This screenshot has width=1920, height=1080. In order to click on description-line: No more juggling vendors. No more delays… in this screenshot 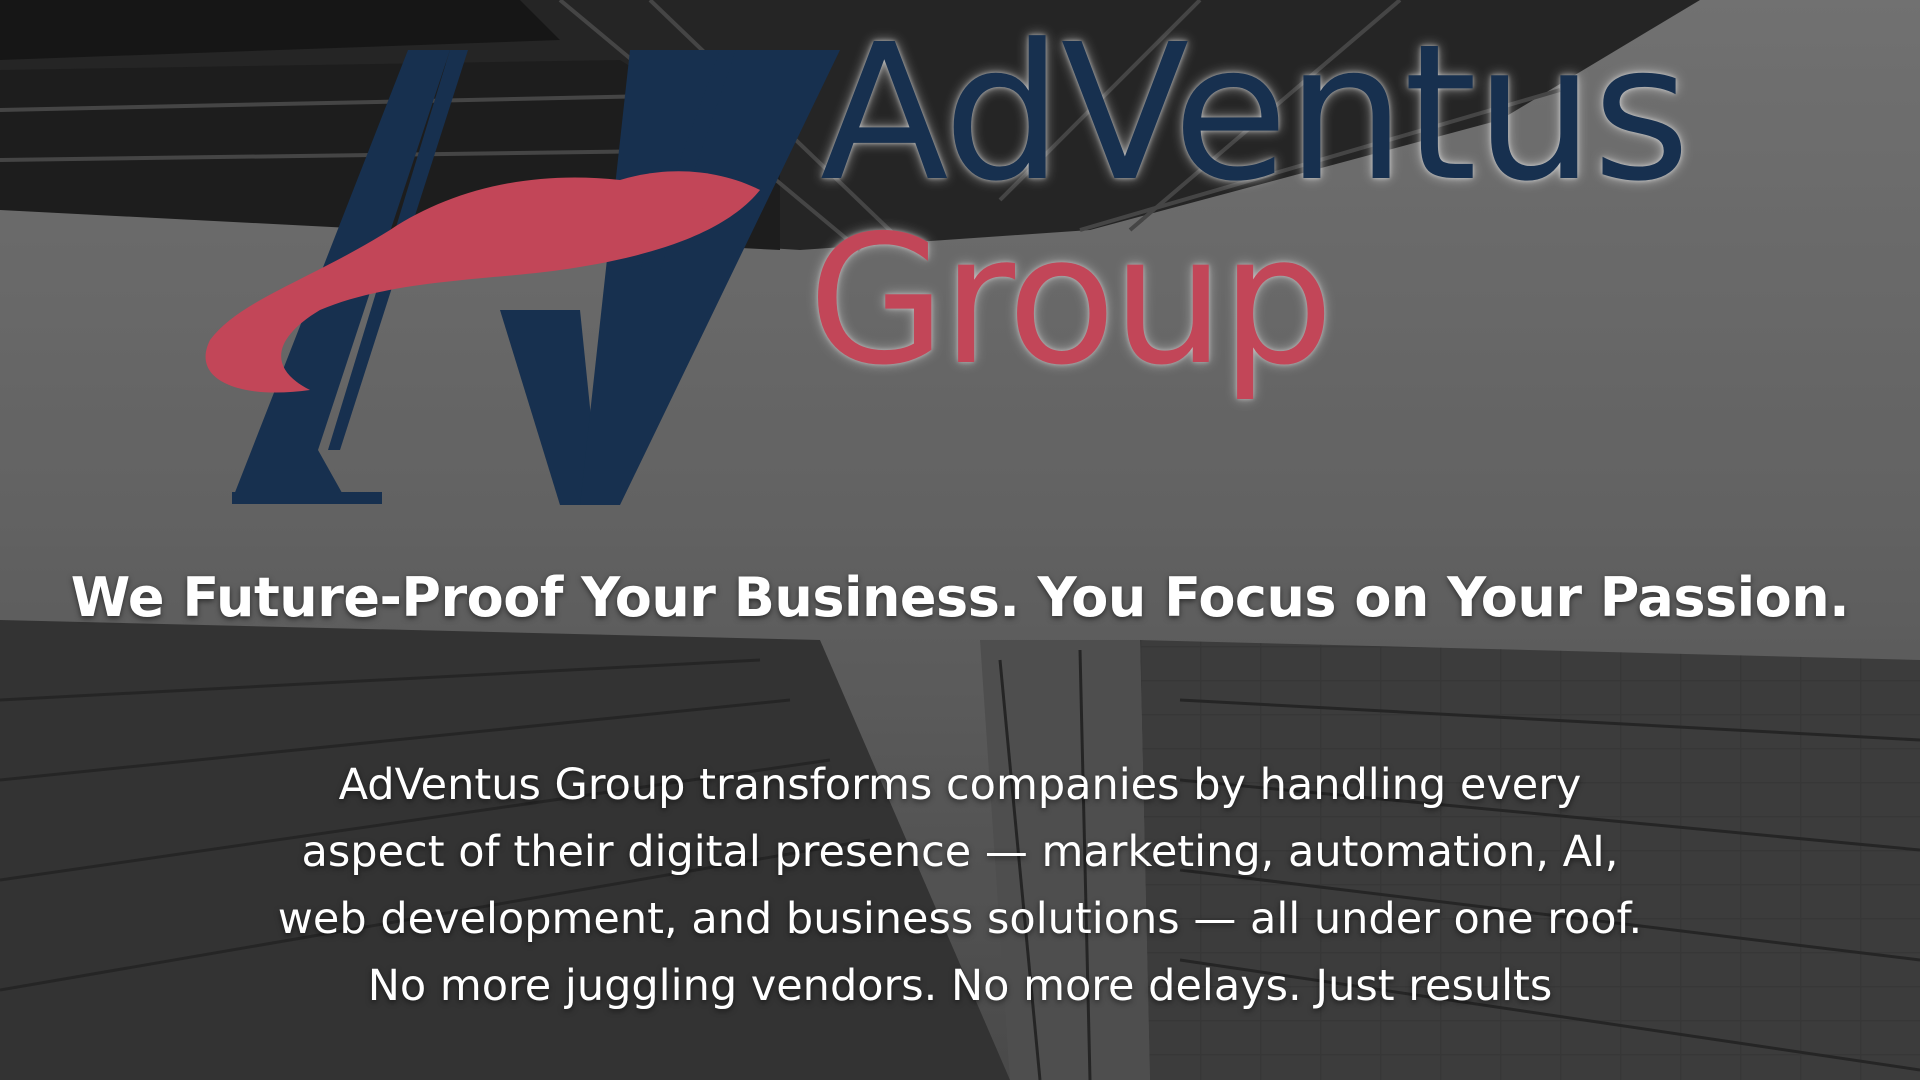, I will do `click(960, 986)`.